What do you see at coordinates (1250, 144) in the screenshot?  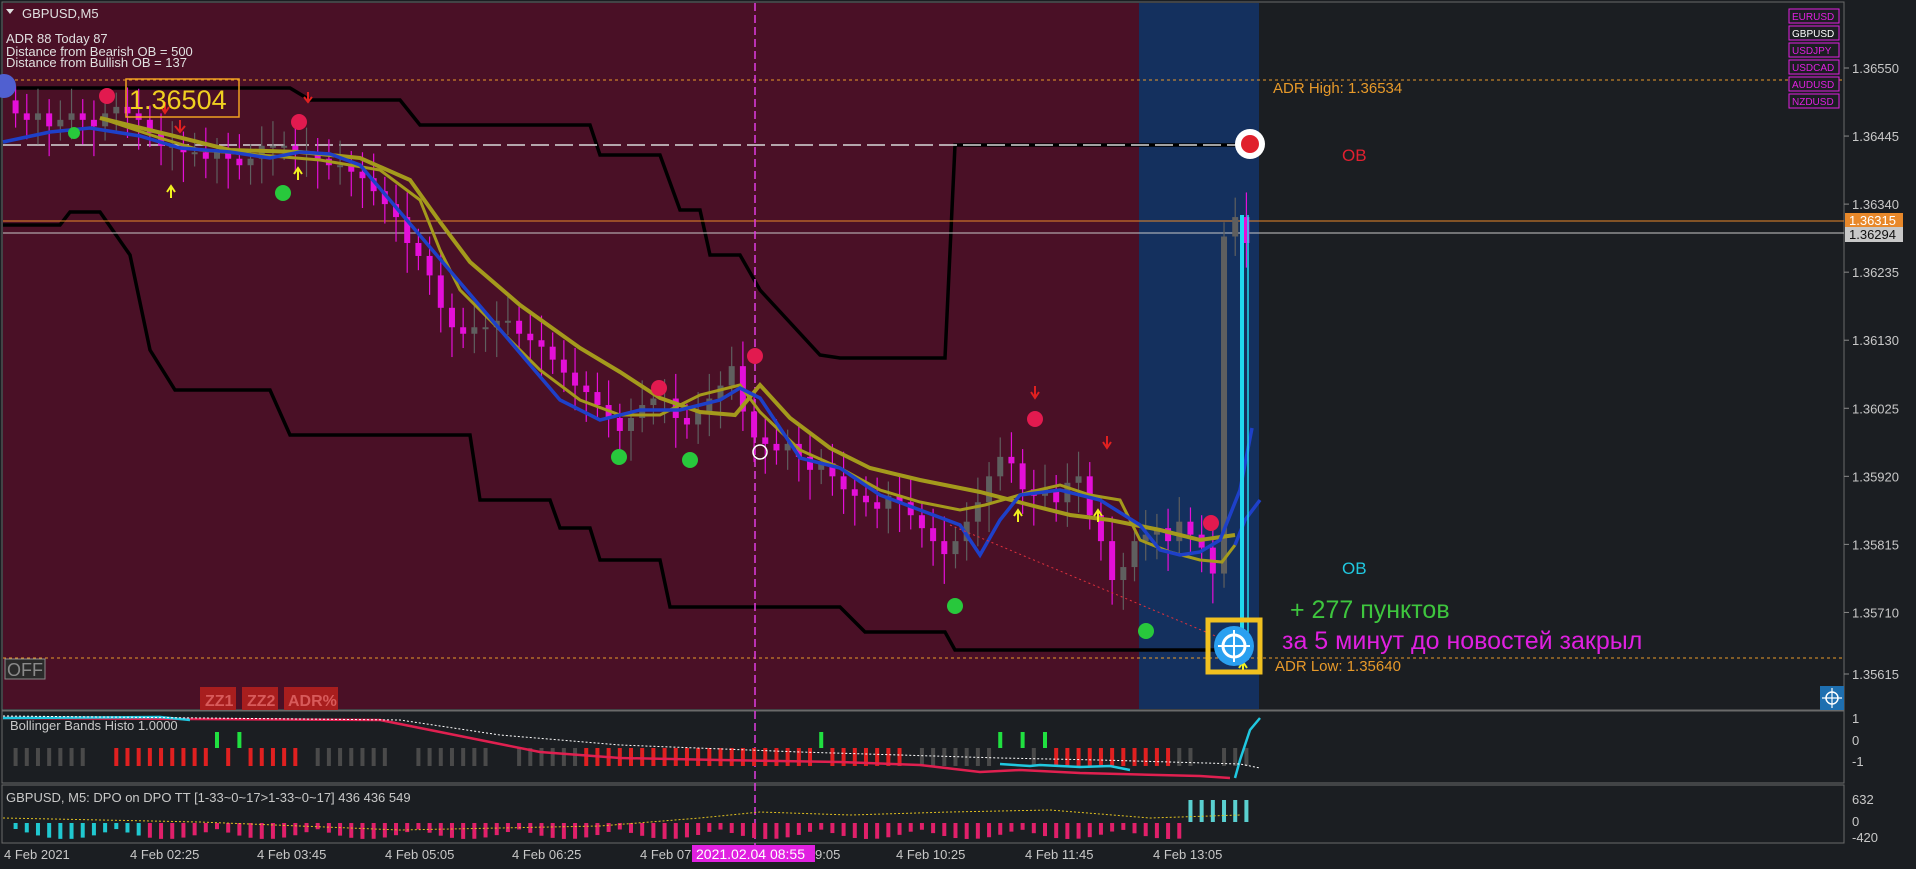 I see `ob-target-icon` at bounding box center [1250, 144].